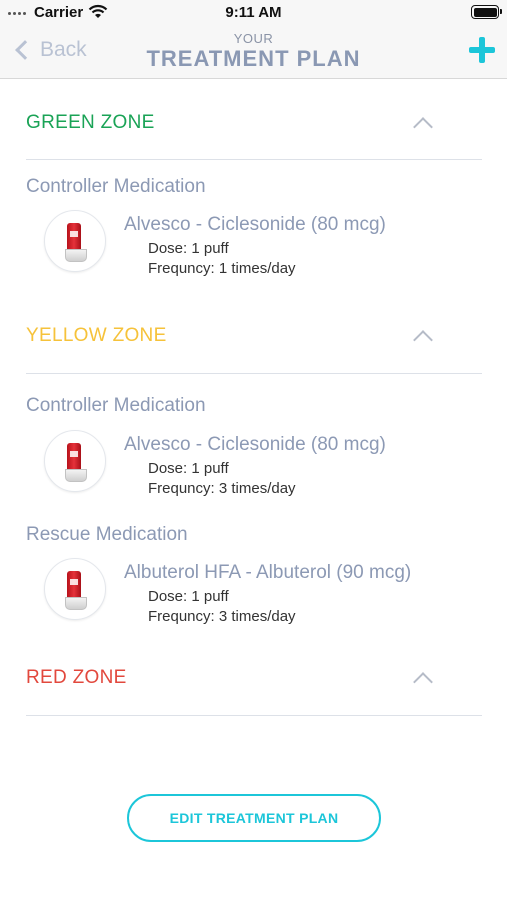 The width and height of the screenshot is (507, 900). I want to click on nav-bar: Back YOUR TREATMENT PLAN, so click(253, 53).